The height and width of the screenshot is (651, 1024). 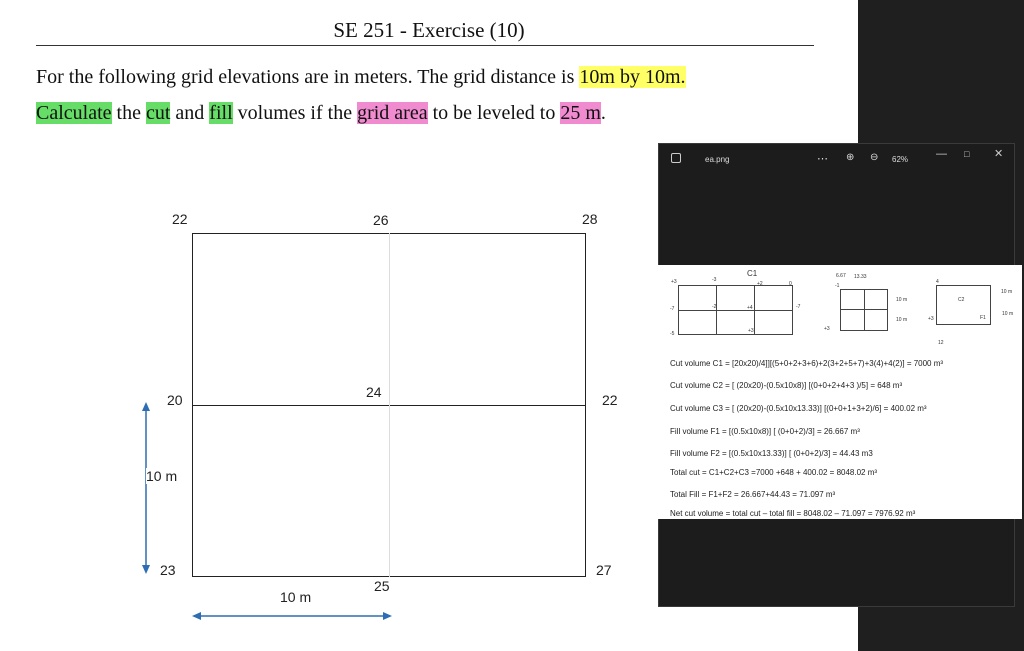 I want to click on grid-value: -5, so click(x=672, y=334).